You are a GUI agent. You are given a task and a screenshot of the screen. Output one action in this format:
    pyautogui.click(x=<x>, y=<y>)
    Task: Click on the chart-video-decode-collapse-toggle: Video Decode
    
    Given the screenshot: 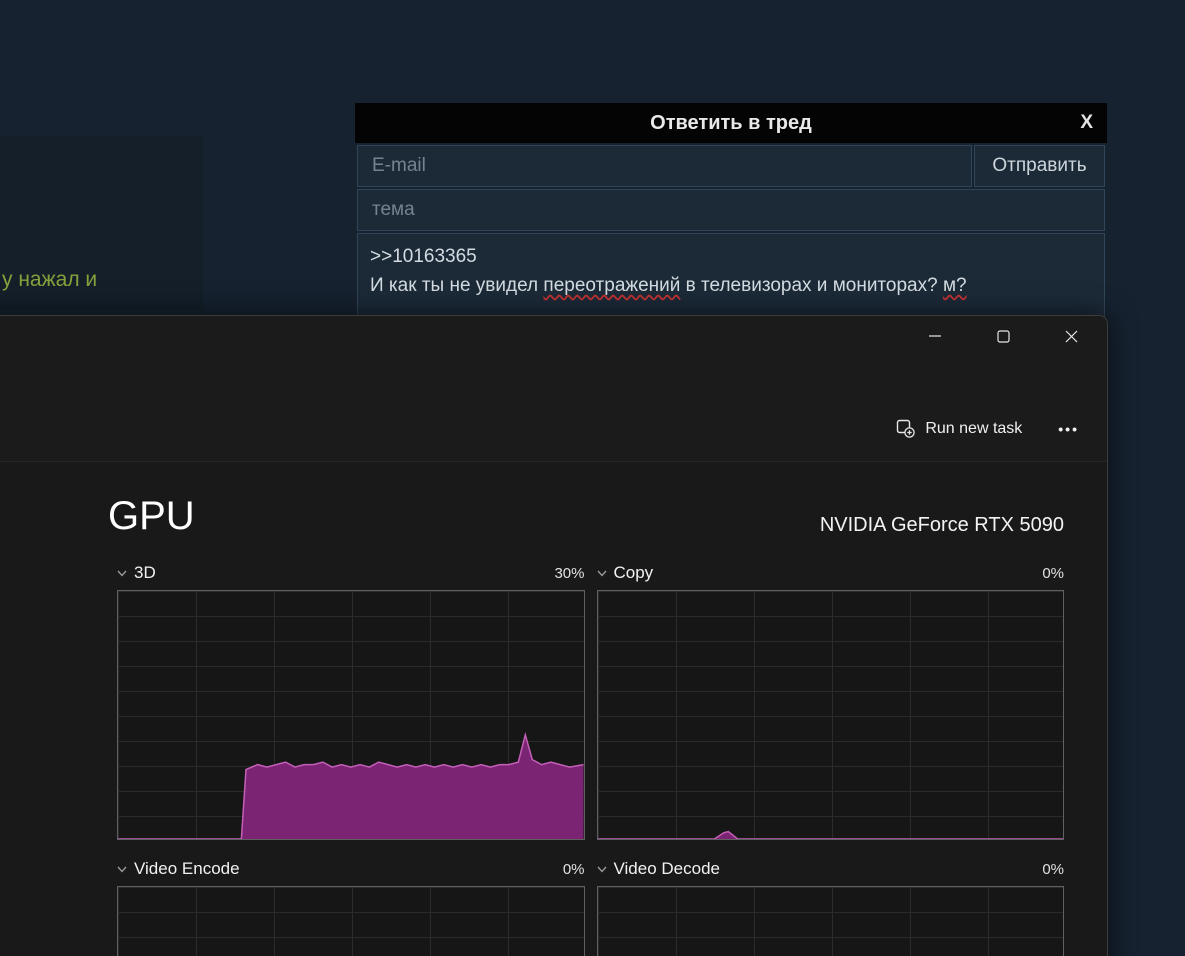 What is the action you would take?
    pyautogui.click(x=658, y=869)
    